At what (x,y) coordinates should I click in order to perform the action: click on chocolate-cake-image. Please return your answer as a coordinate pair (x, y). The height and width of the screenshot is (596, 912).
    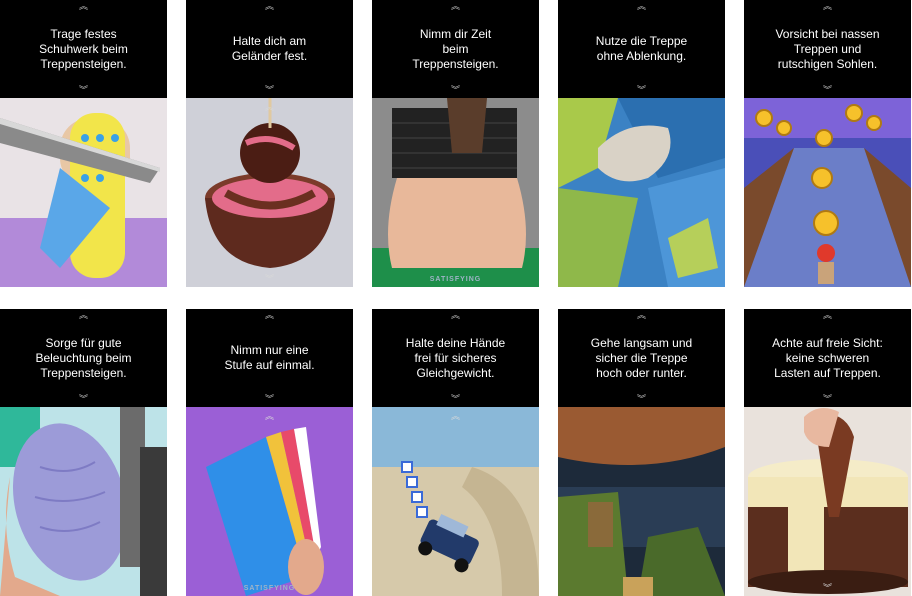
    Looking at the image, I should click on (827, 501).